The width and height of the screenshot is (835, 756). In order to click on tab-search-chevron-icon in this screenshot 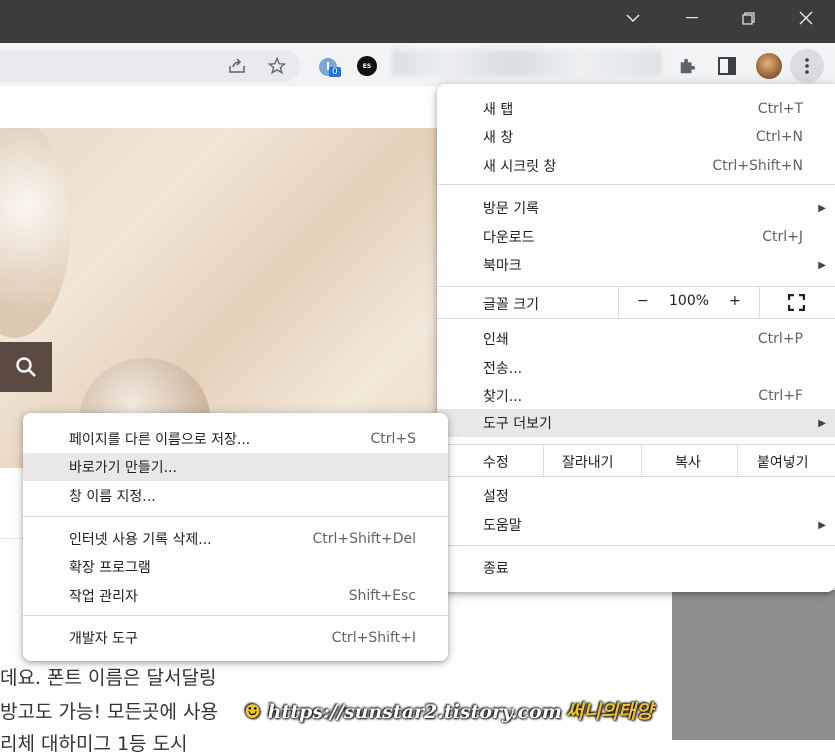, I will do `click(633, 18)`.